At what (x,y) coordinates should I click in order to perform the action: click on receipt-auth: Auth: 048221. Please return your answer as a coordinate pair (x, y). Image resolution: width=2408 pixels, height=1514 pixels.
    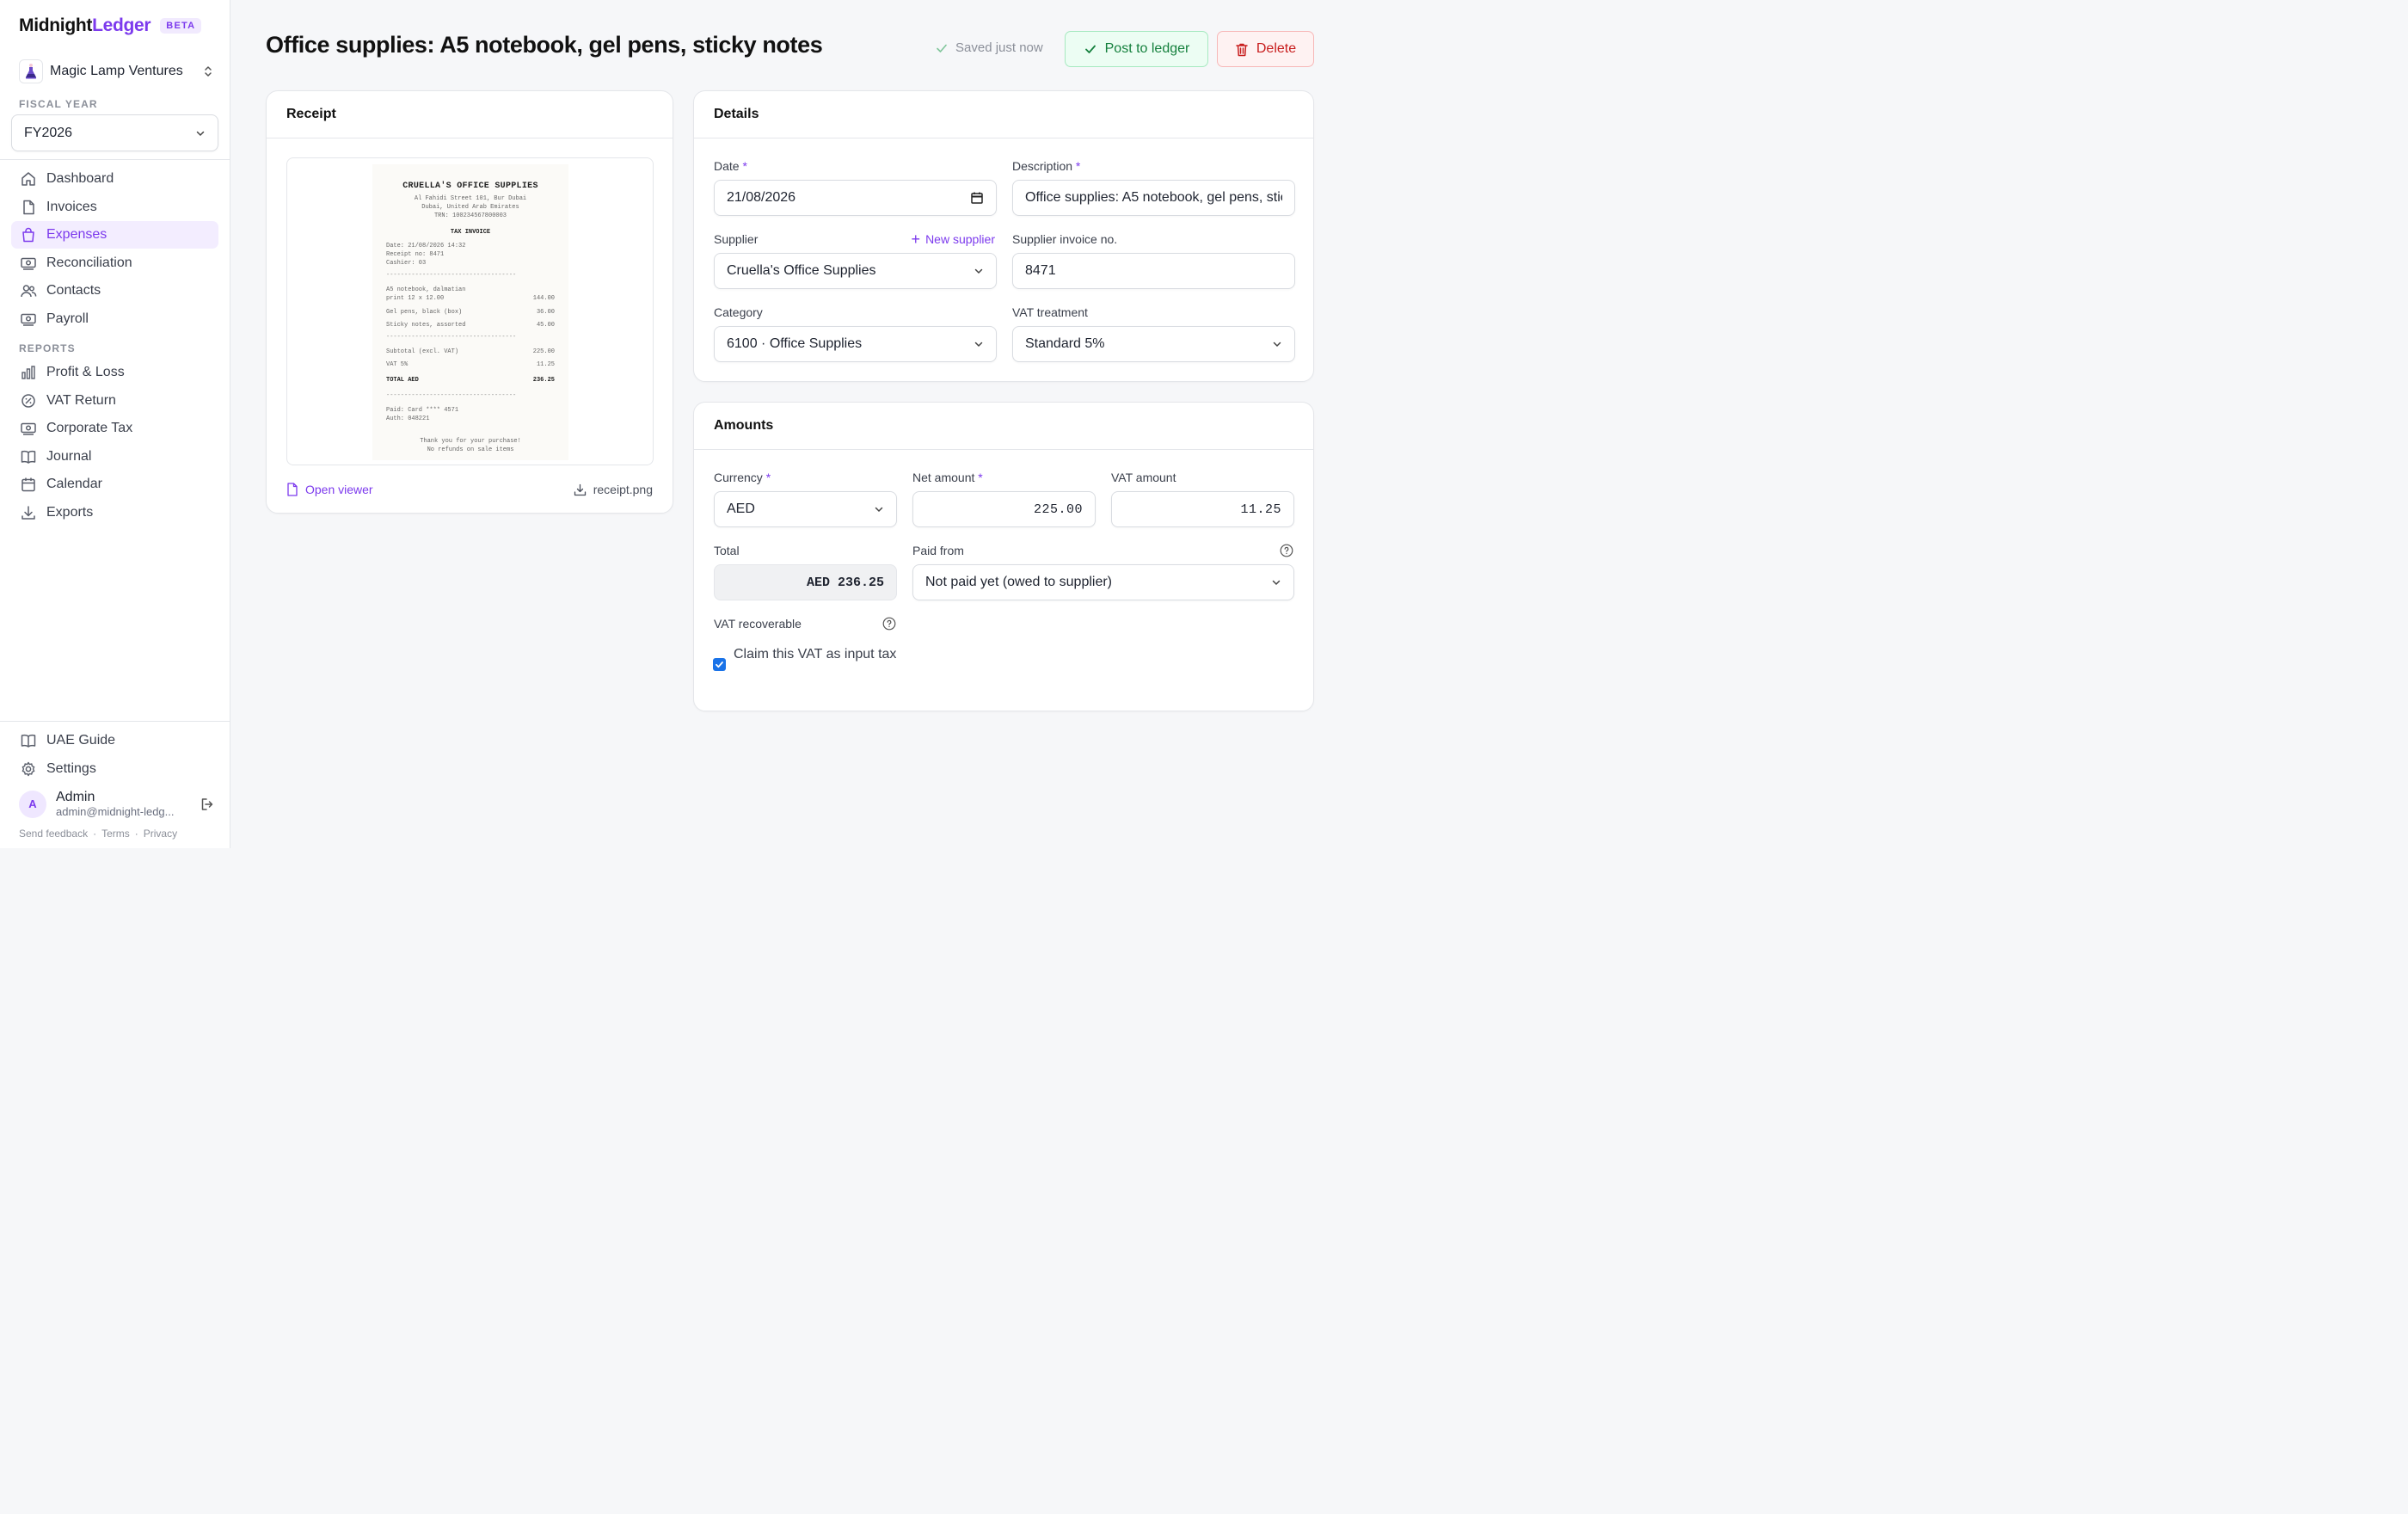
    Looking at the image, I should click on (408, 418).